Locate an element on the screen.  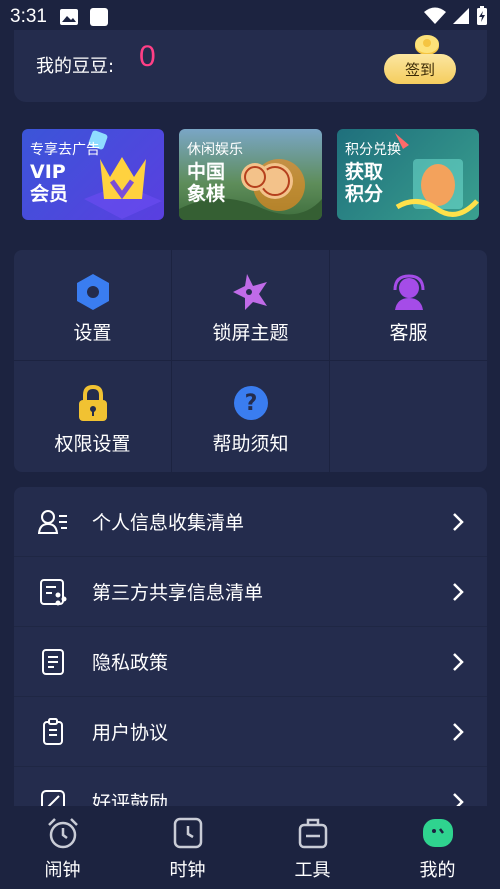
signal-icon is located at coordinates (461, 16).